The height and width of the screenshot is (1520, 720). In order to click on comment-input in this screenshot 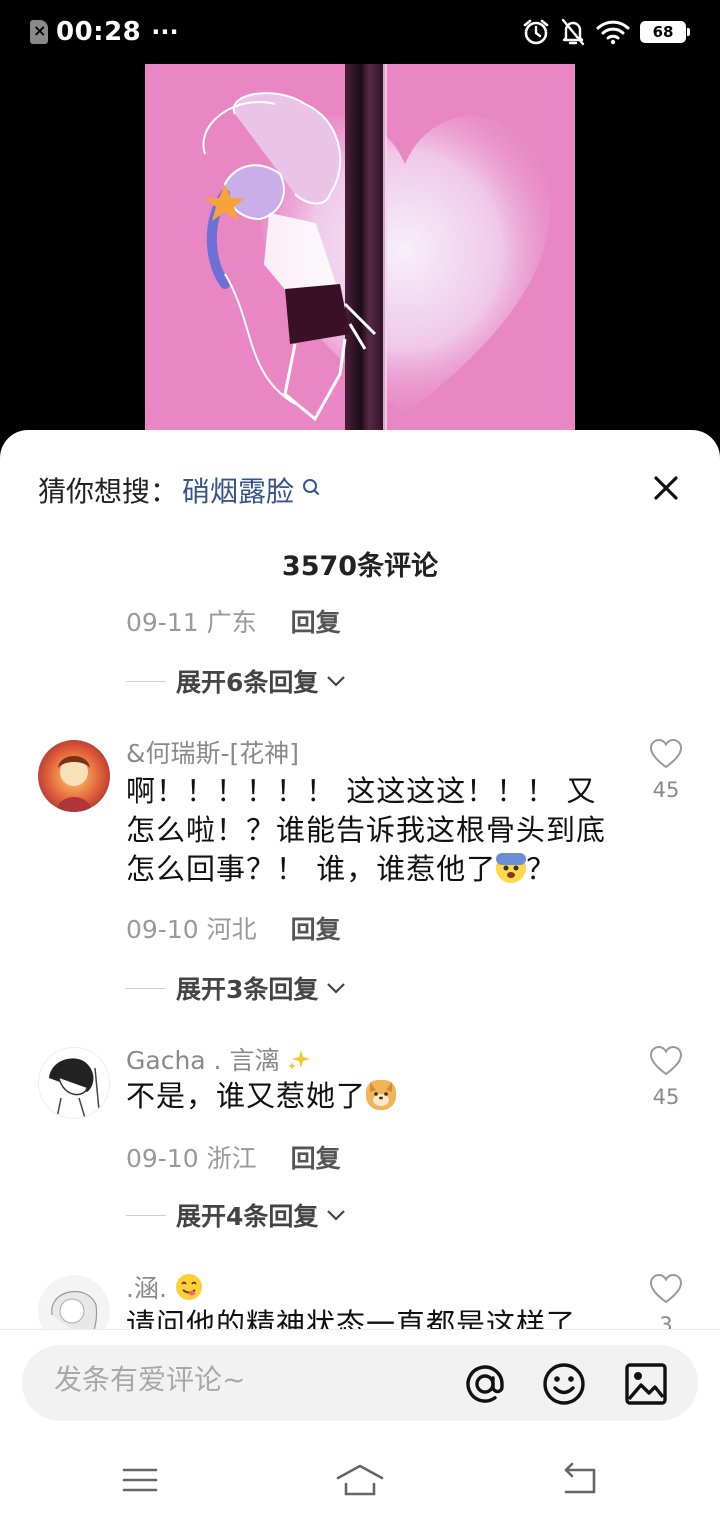, I will do `click(244, 1379)`.